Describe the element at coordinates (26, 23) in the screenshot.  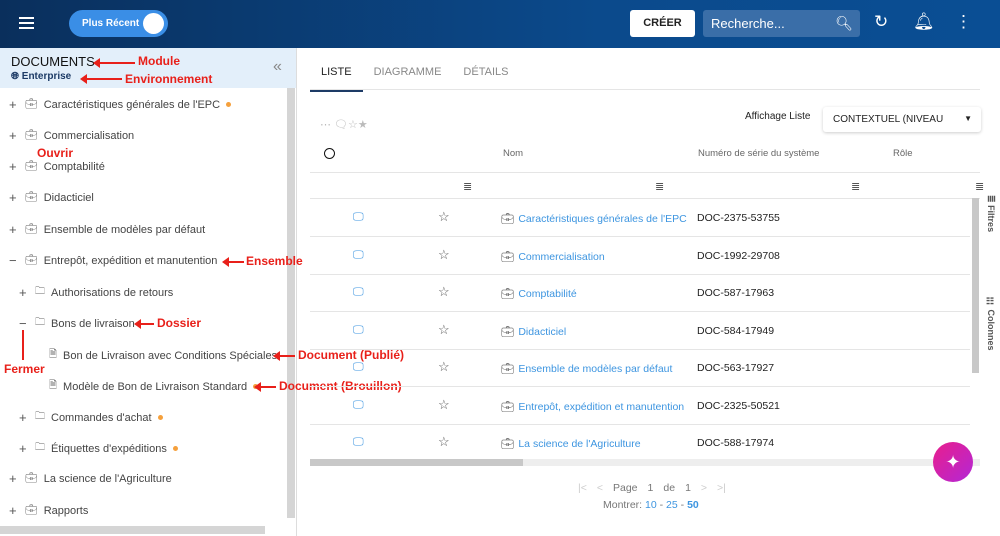
I see `menu-icon` at that location.